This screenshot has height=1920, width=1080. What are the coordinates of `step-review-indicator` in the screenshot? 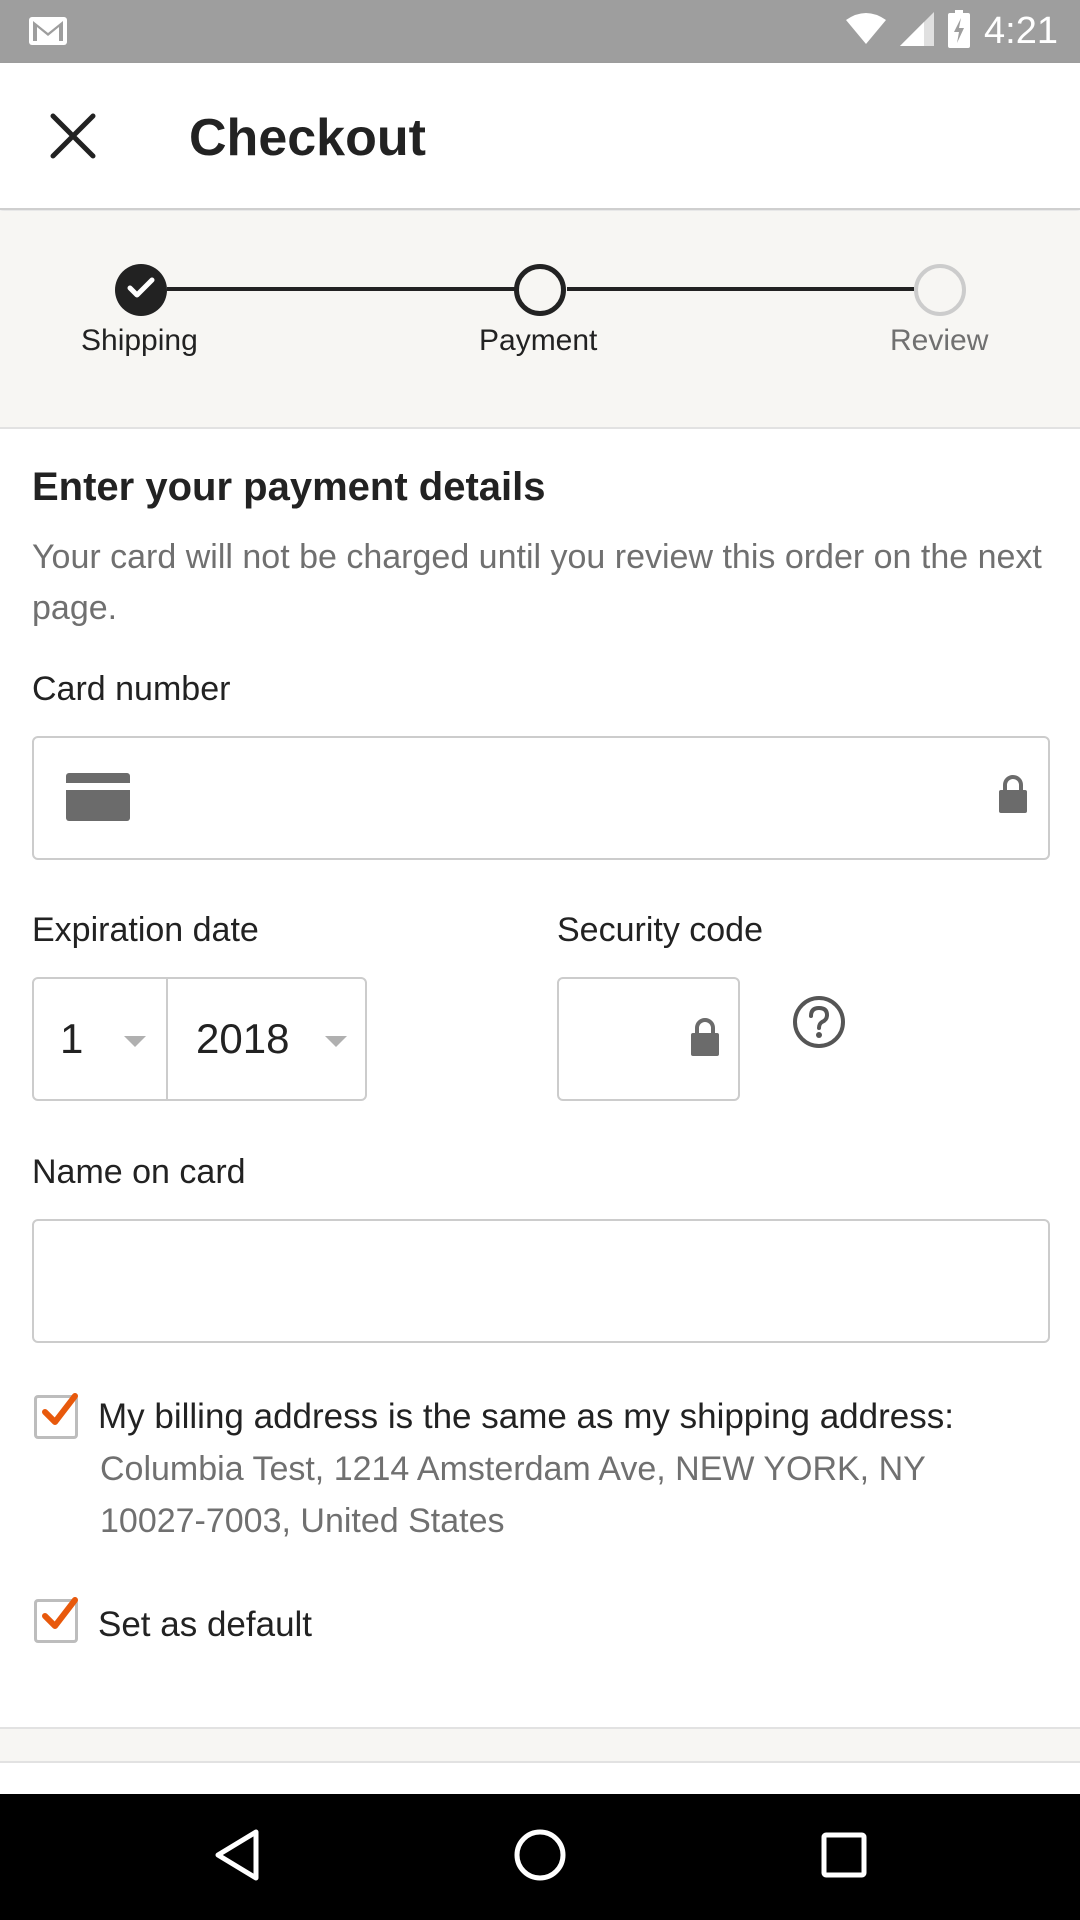 It's located at (940, 290).